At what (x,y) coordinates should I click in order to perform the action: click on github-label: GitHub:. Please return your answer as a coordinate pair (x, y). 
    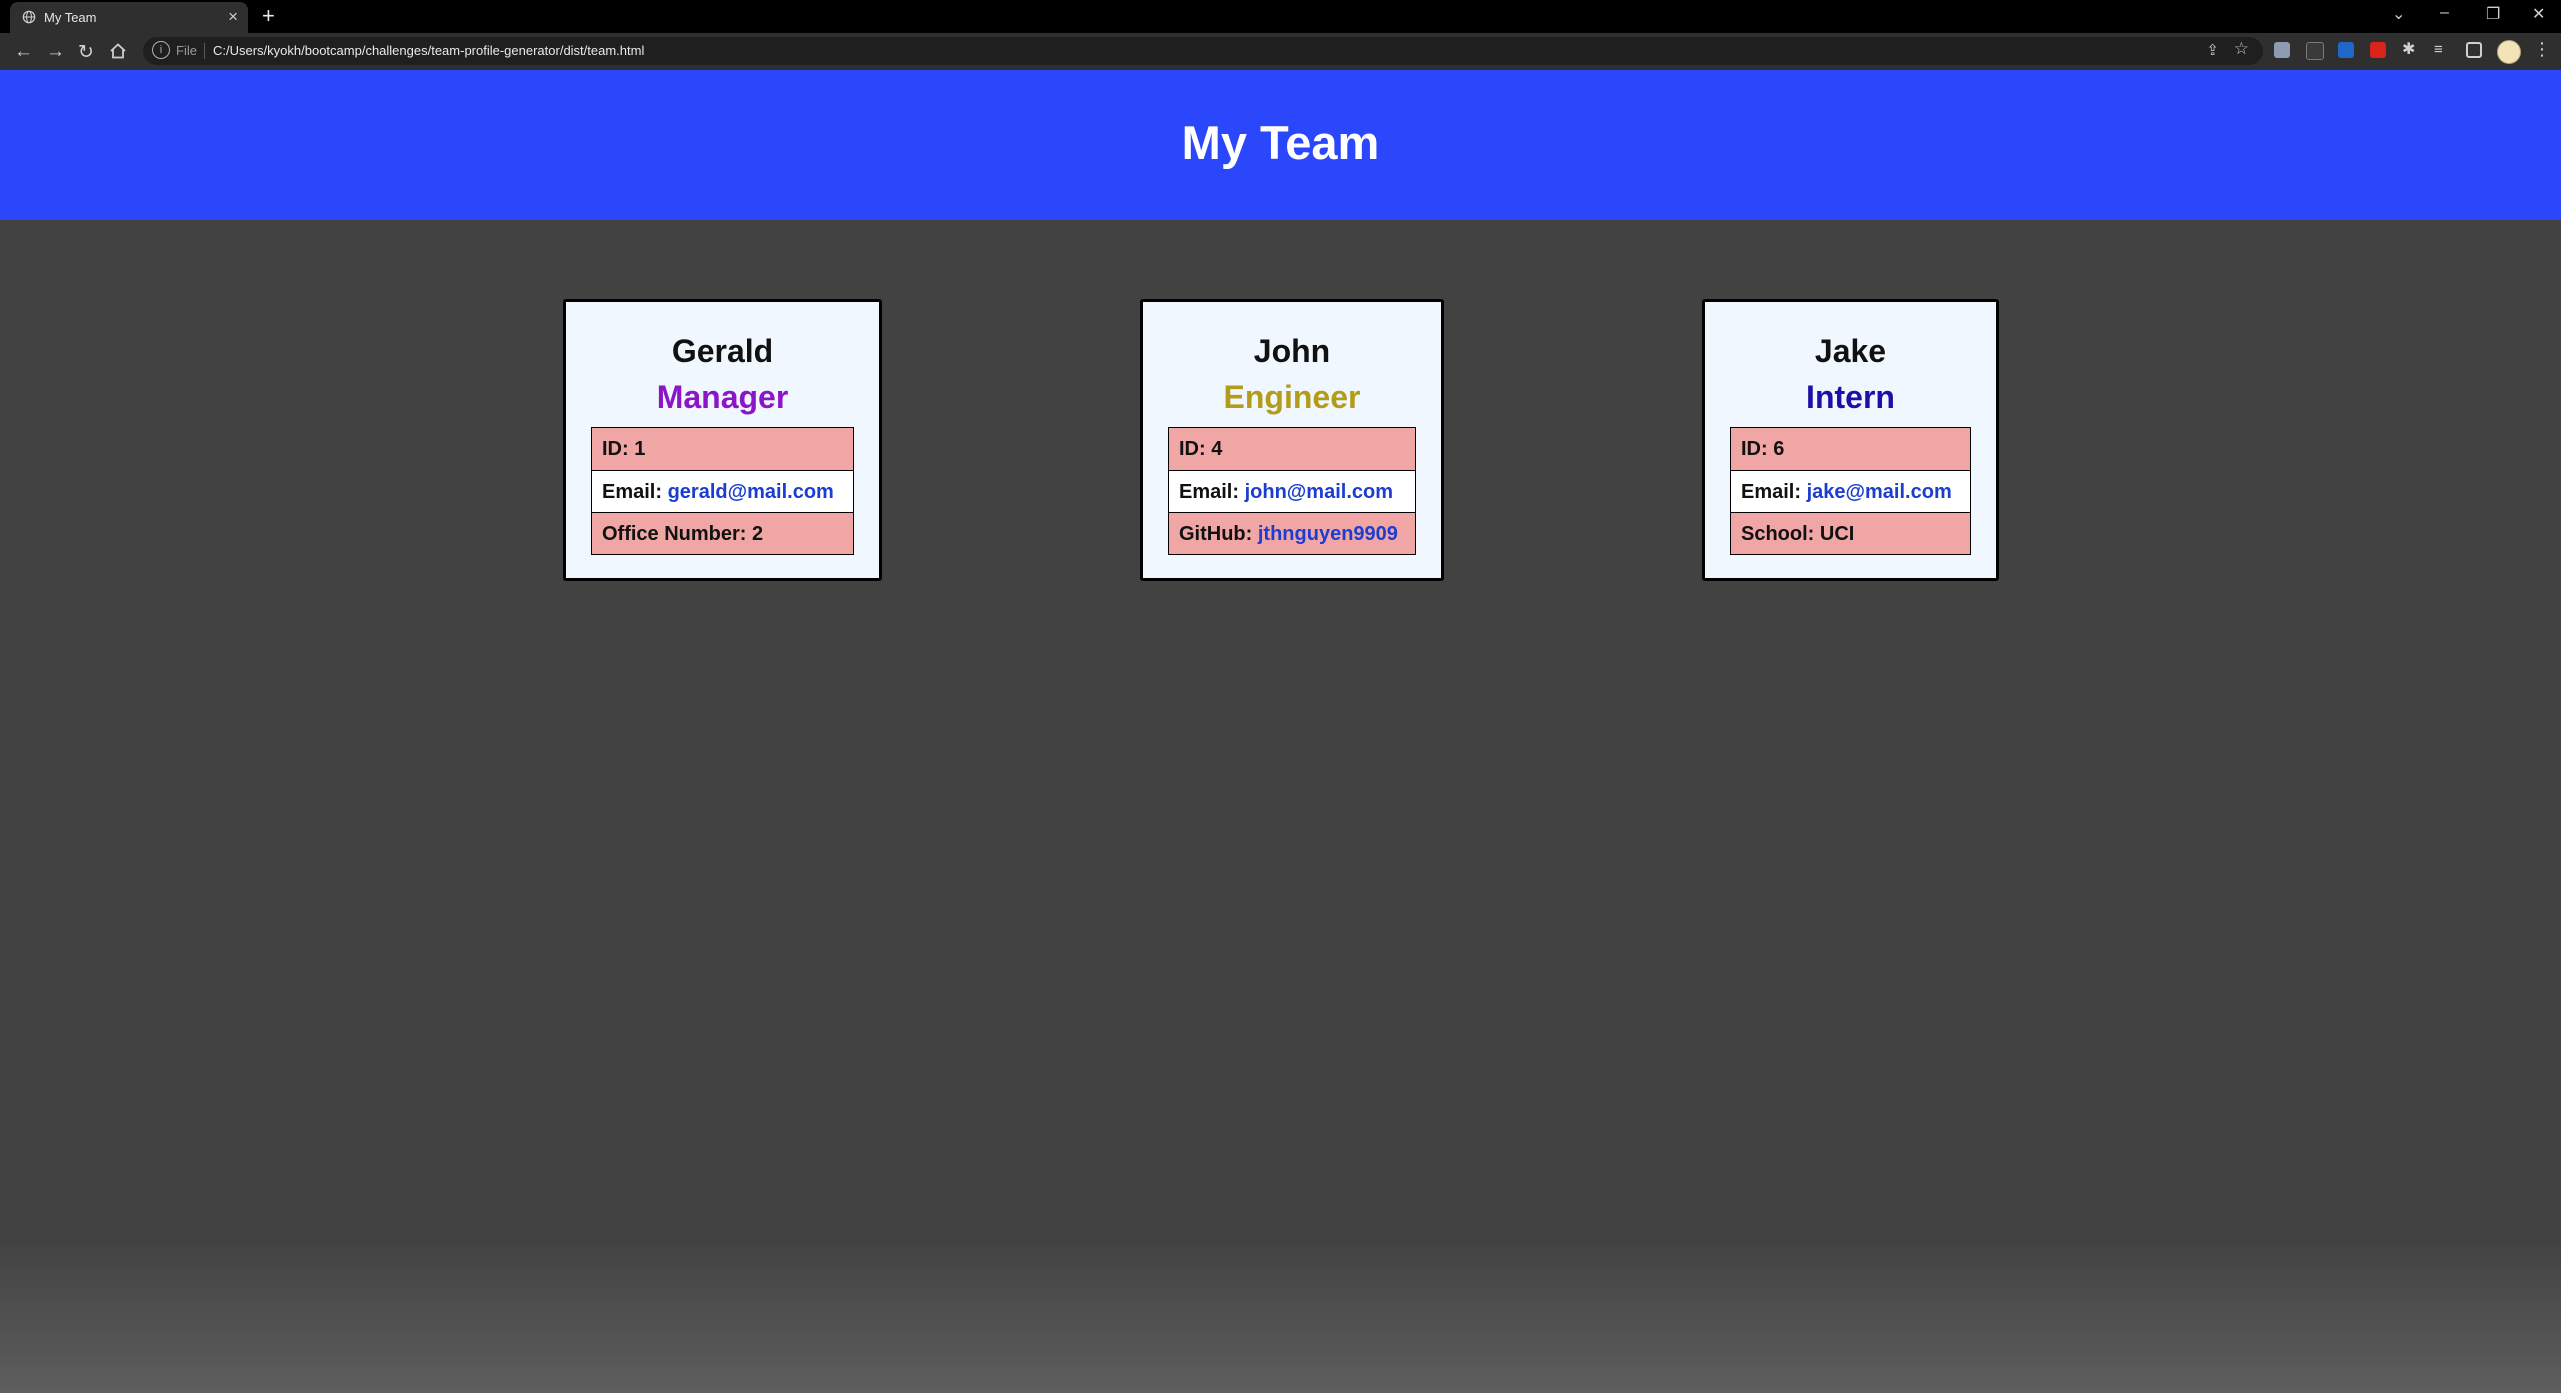
    Looking at the image, I should click on (1216, 533).